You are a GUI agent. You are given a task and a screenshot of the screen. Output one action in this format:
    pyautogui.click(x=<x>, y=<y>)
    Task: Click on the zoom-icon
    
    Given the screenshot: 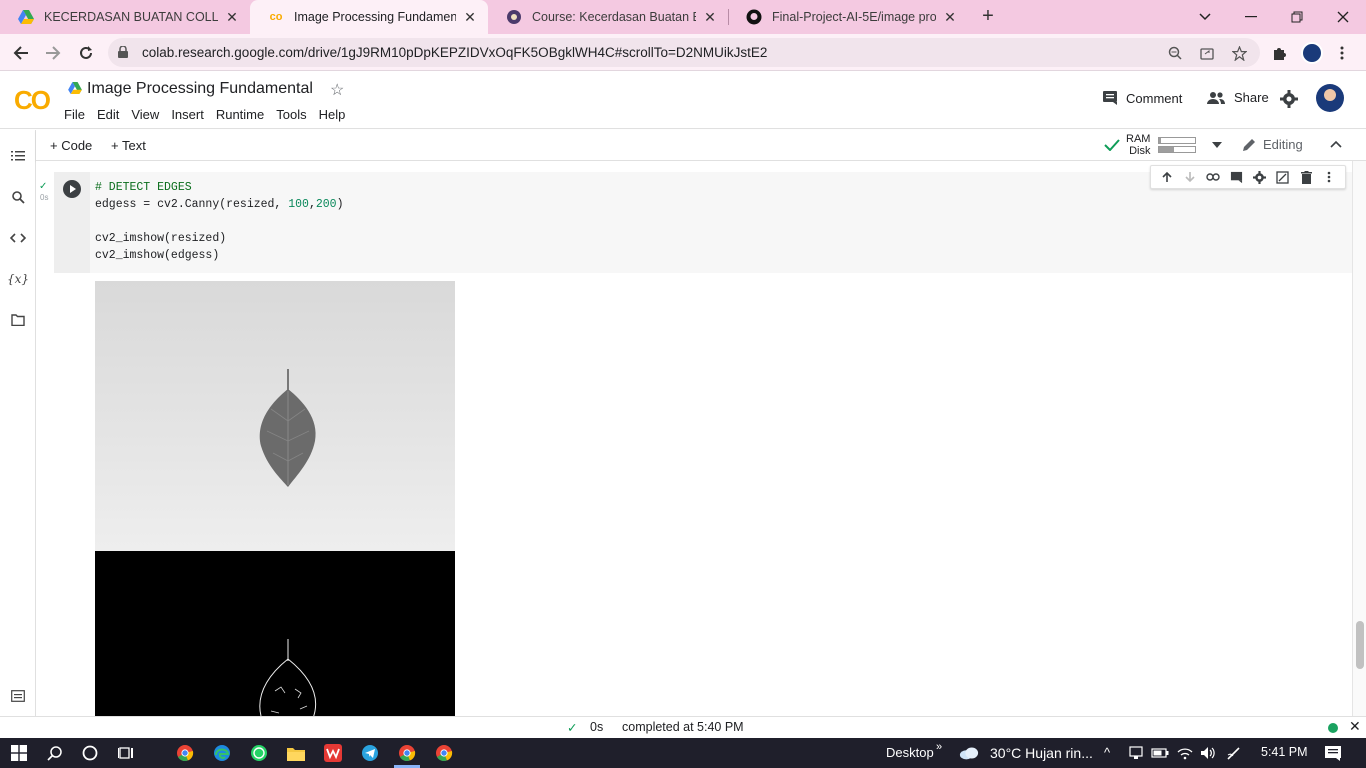 What is the action you would take?
    pyautogui.click(x=1175, y=53)
    